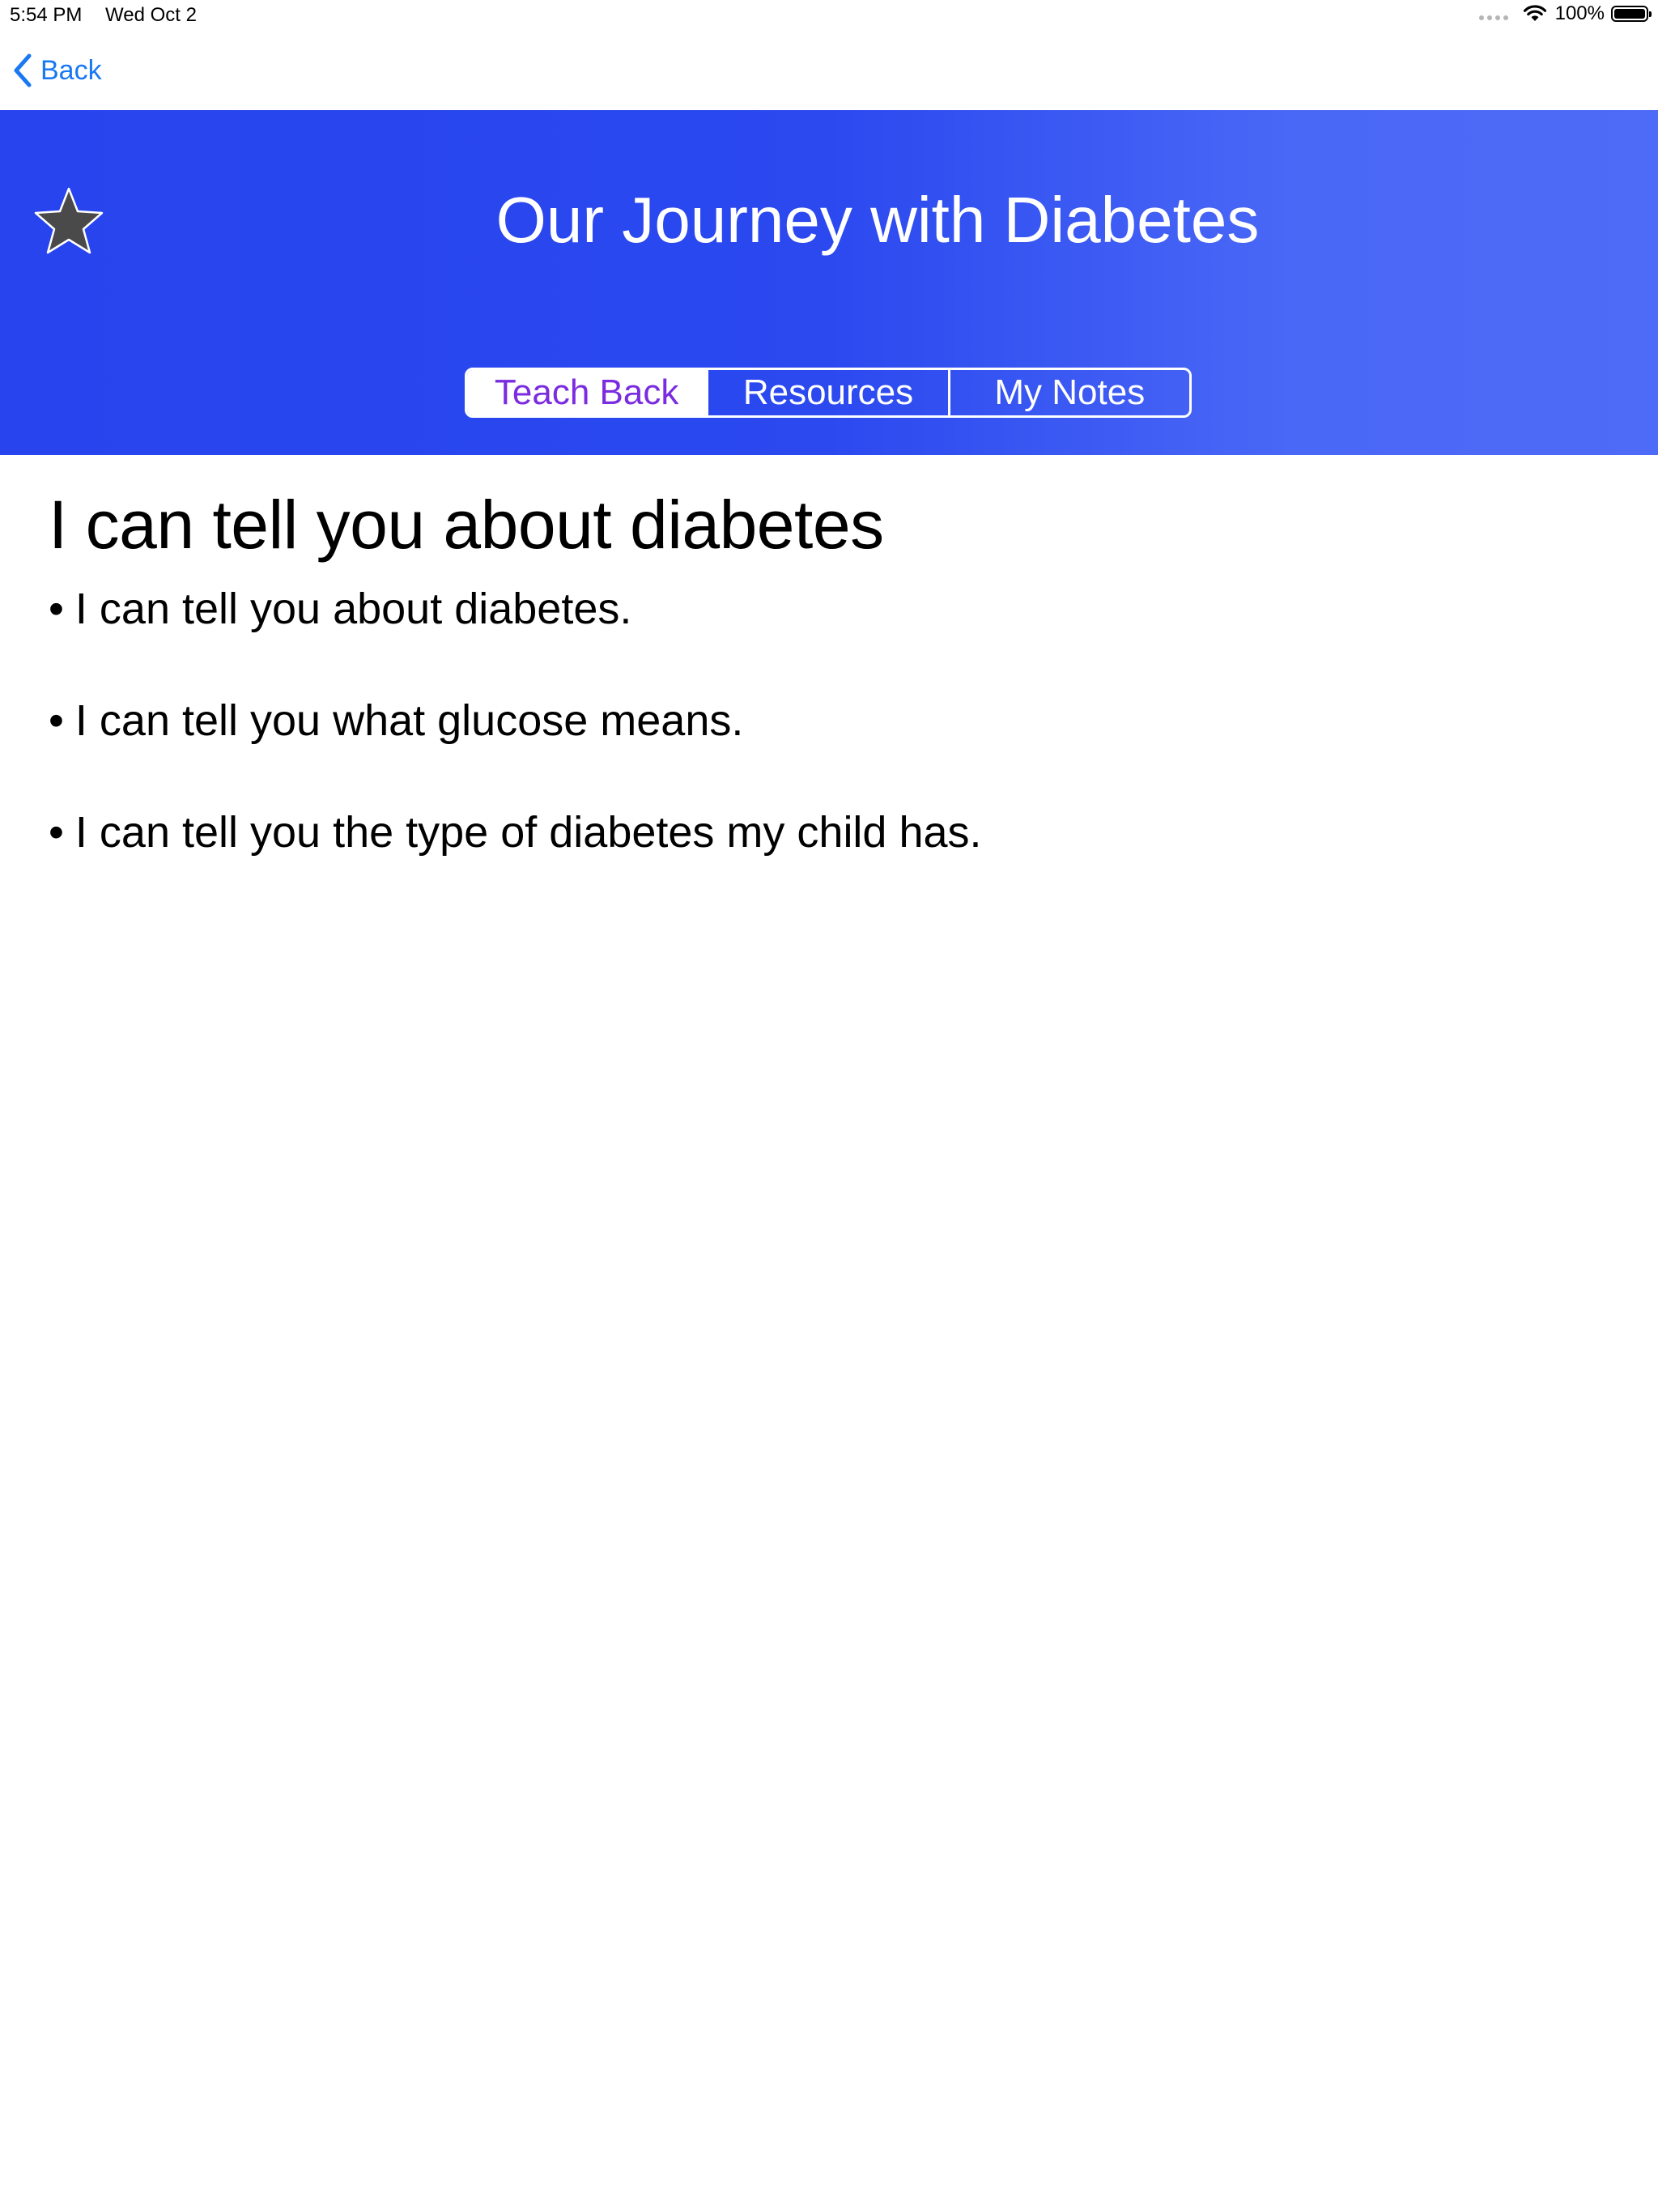 This screenshot has height=2212, width=1658. Describe the element at coordinates (151, 15) in the screenshot. I see `status-date: Wed Oct 2` at that location.